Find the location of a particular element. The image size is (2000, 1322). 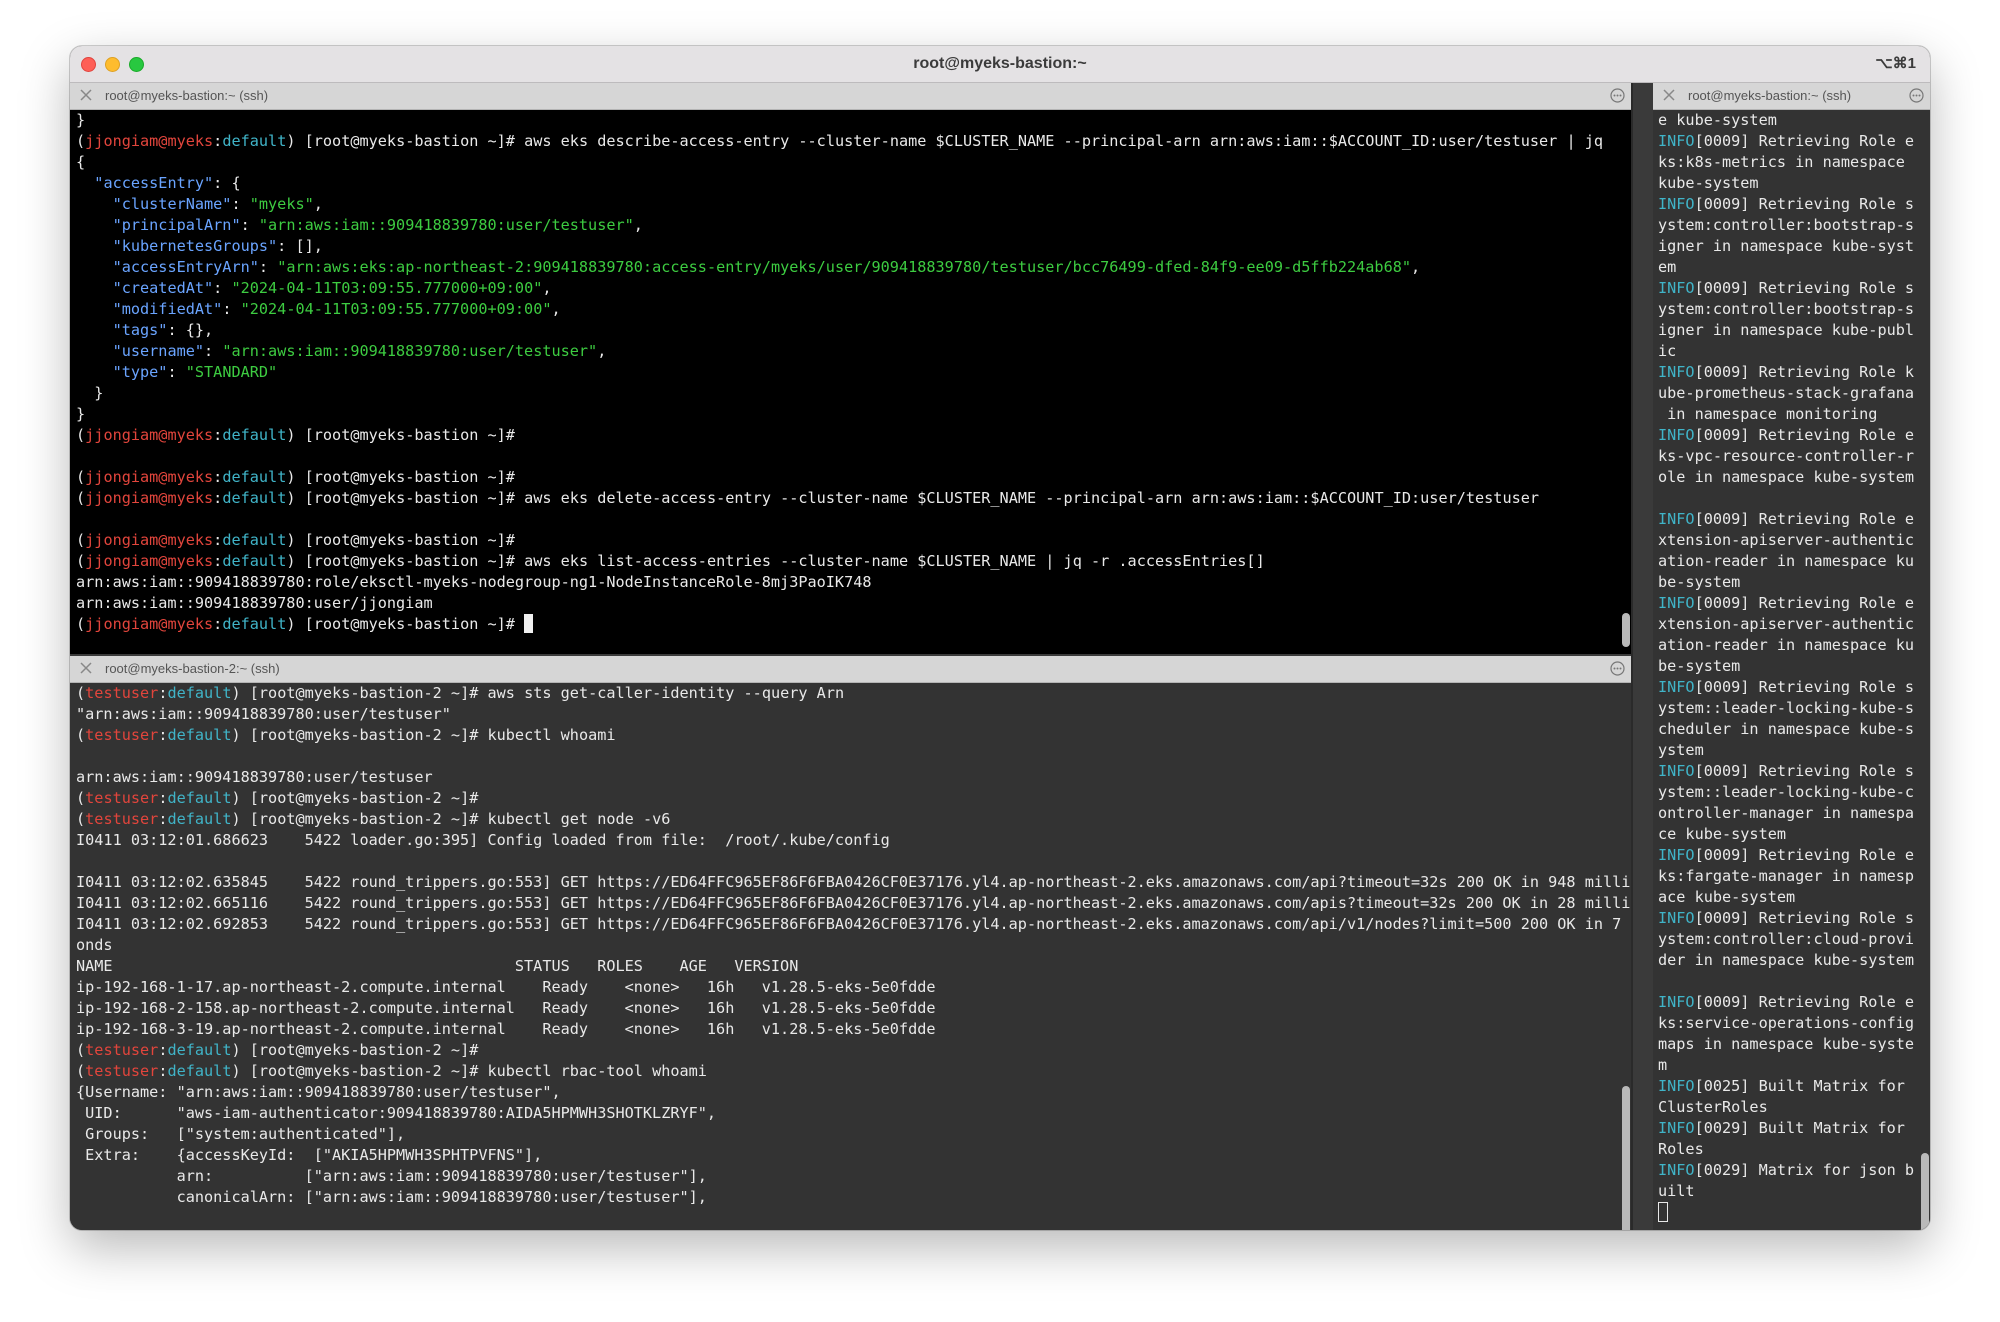

terminal-text: ce kube-system is located at coordinates (1722, 834).